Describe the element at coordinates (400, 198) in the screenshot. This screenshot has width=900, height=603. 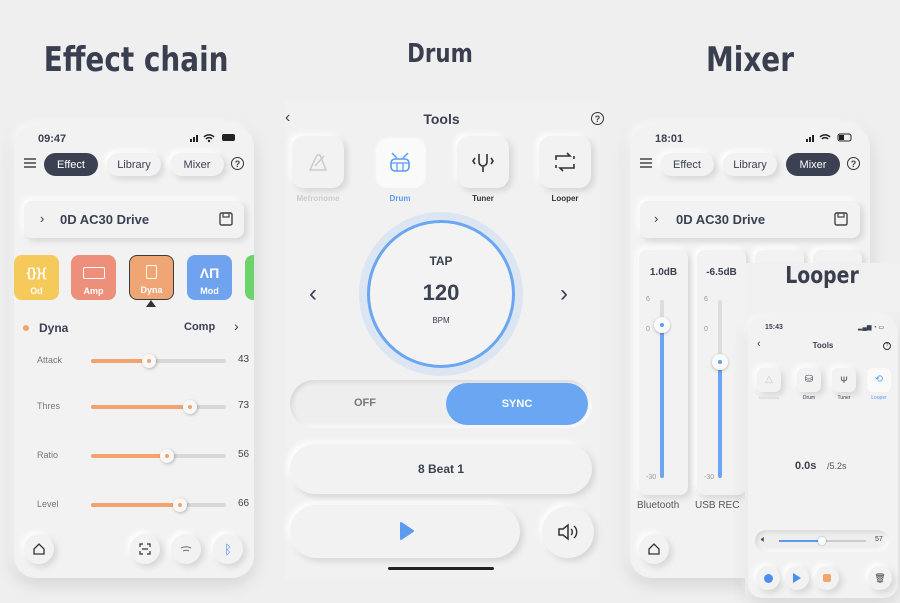
I see `tool-label: Drum` at that location.